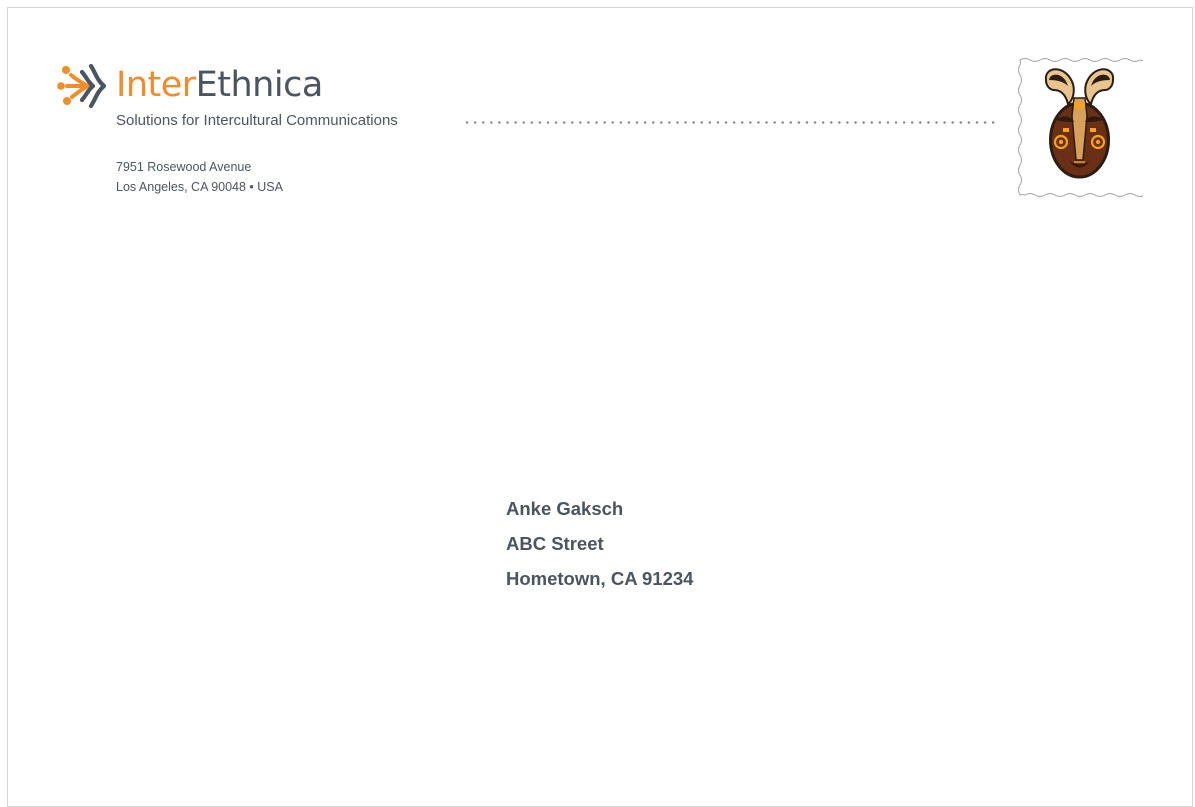  I want to click on brand-name: InterEthnica, so click(219, 85).